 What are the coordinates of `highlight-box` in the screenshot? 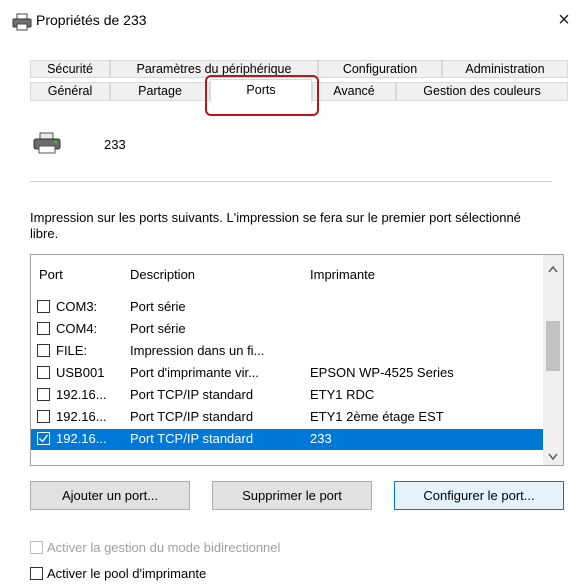 It's located at (262, 95).